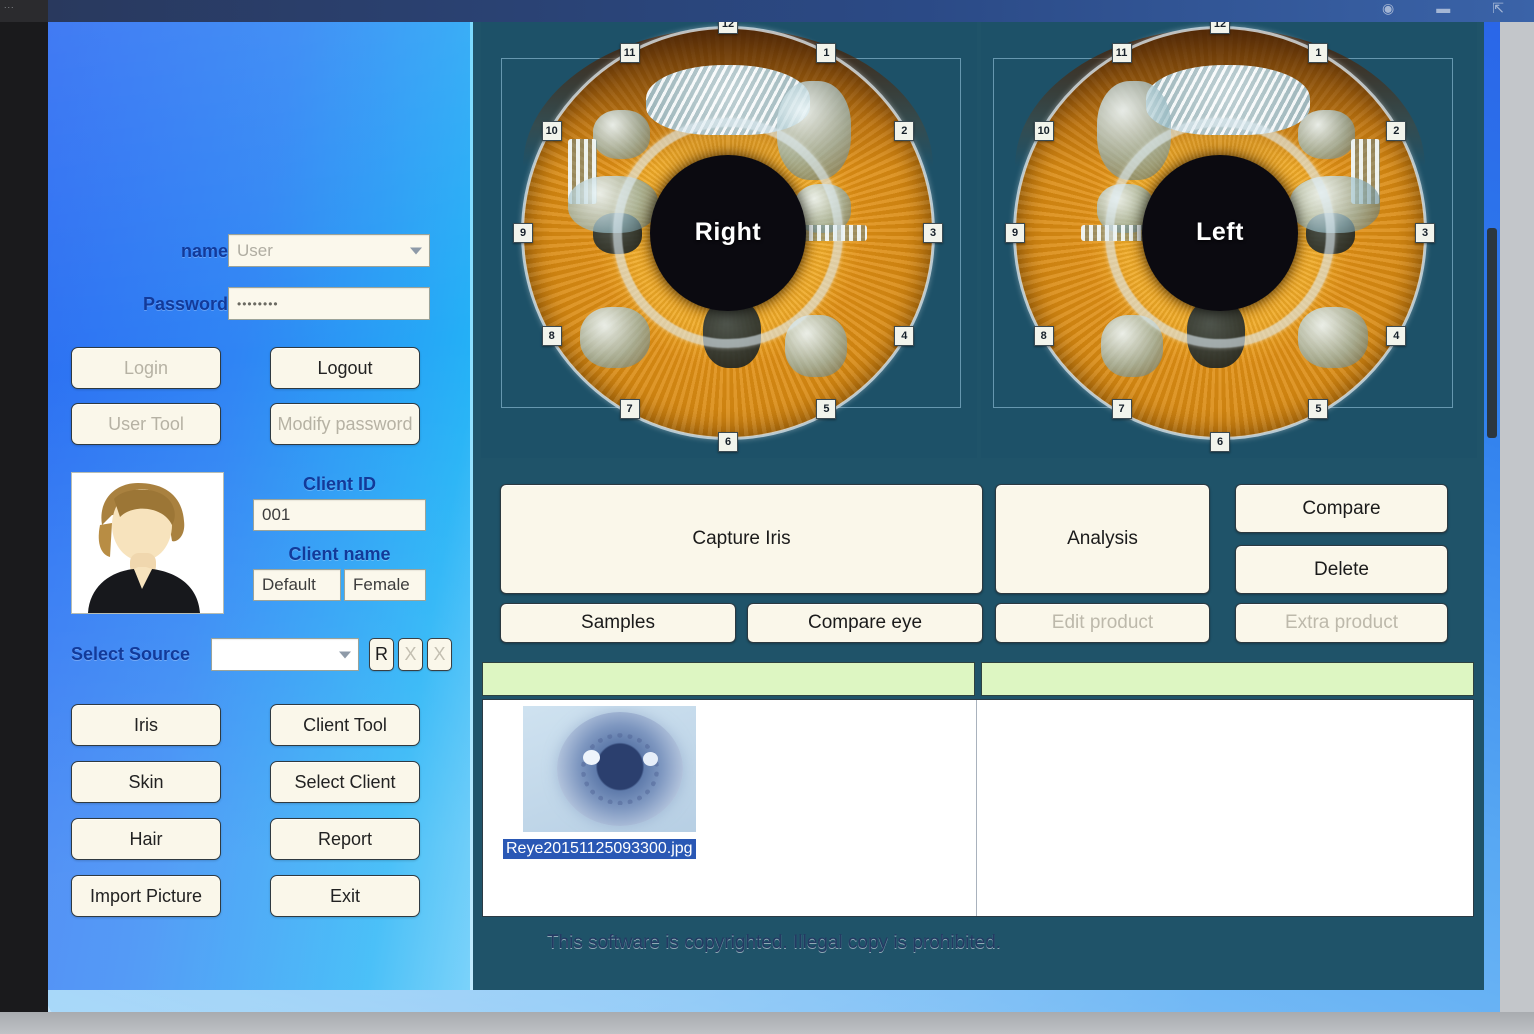  What do you see at coordinates (591, 757) in the screenshot?
I see `iris-thumbnail-highlight-left` at bounding box center [591, 757].